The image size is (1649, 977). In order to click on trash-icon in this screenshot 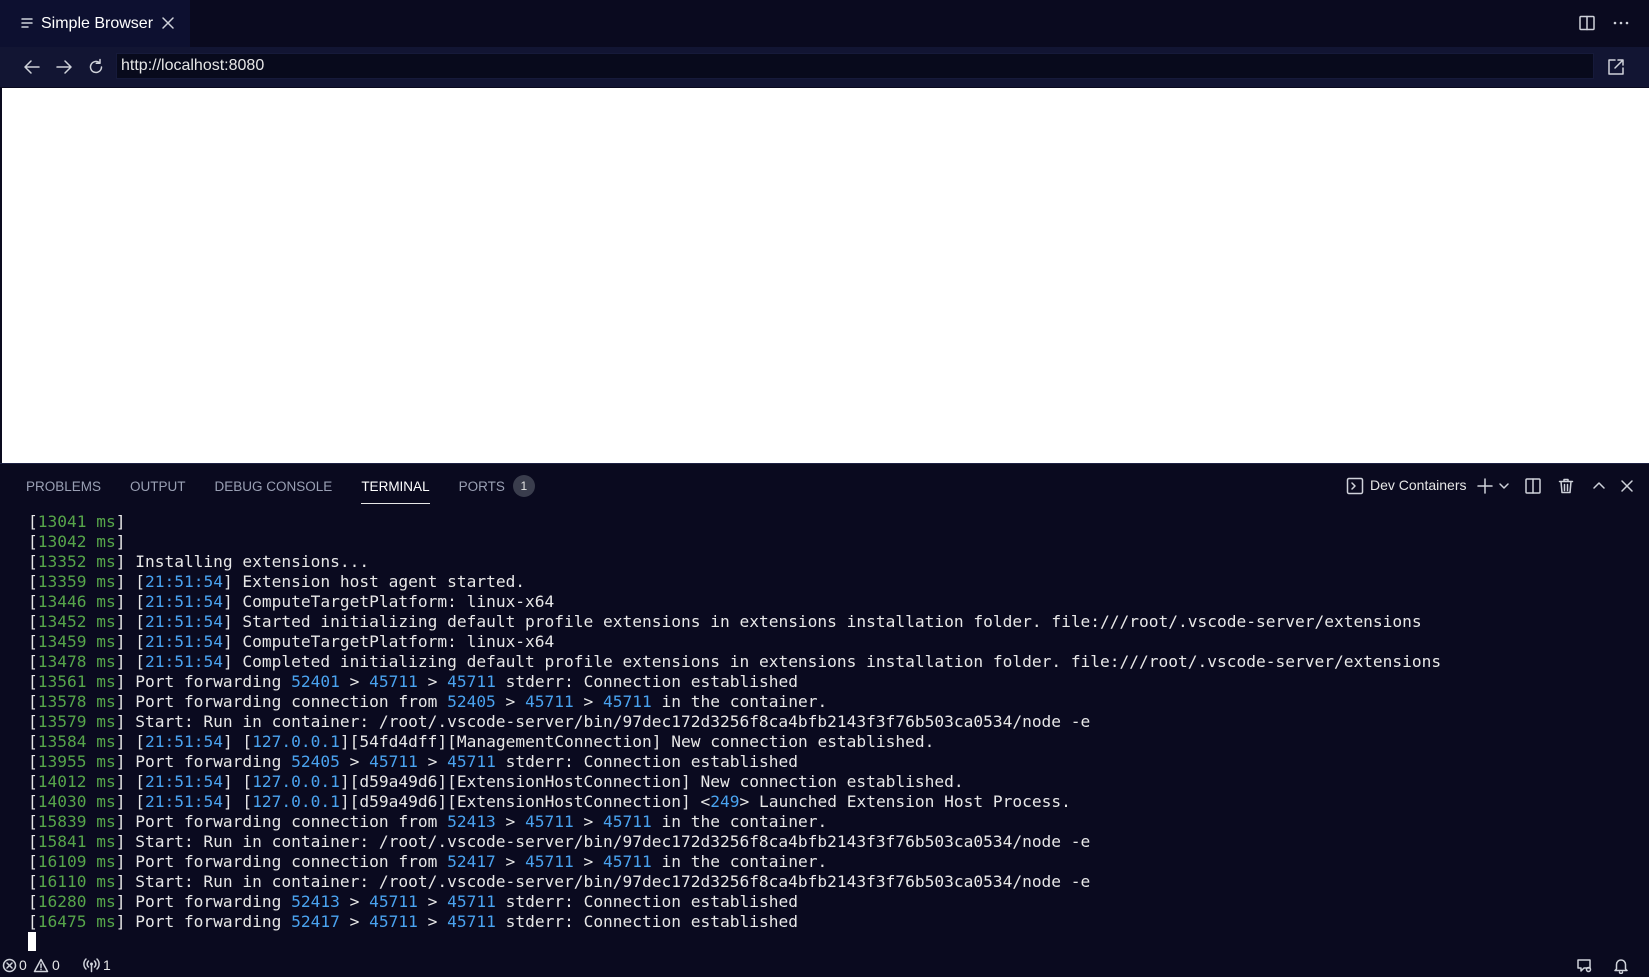, I will do `click(1566, 486)`.